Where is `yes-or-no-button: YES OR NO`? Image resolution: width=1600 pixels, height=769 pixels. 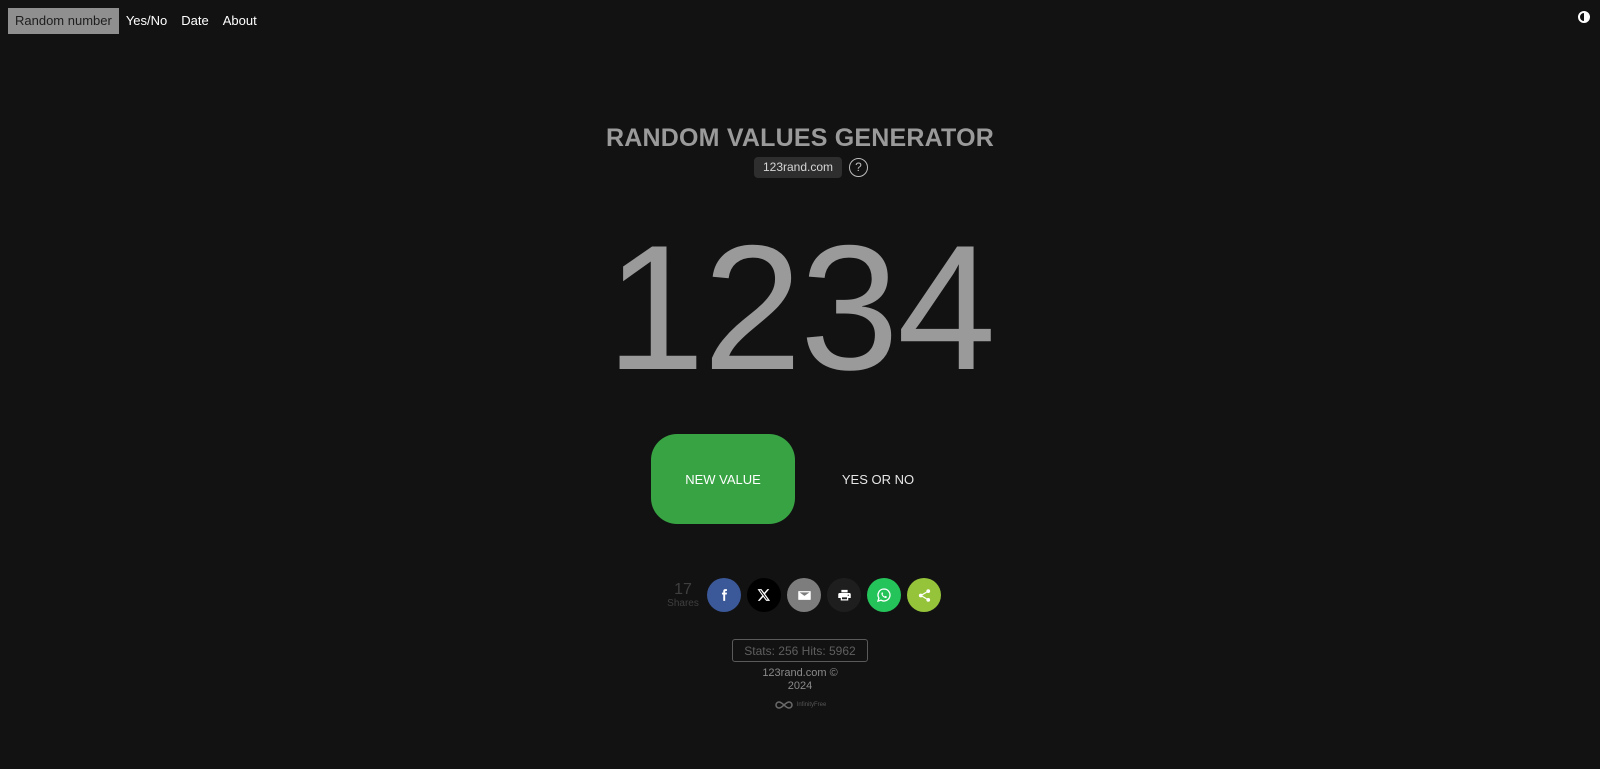 yes-or-no-button: YES OR NO is located at coordinates (878, 479).